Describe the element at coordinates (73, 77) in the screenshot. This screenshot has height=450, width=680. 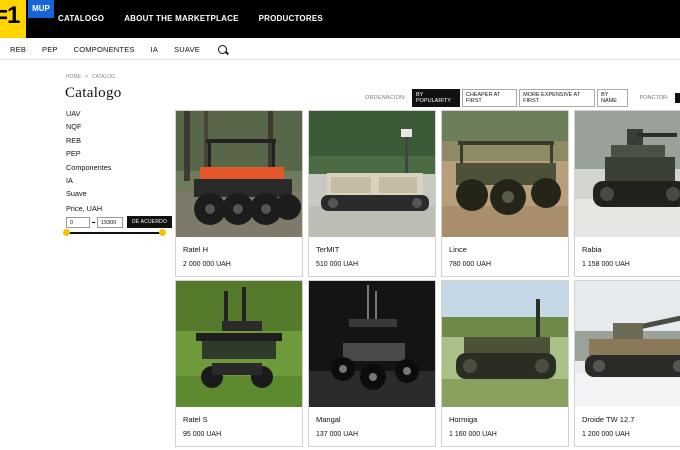
I see `breadcrumb-home: HOME` at that location.